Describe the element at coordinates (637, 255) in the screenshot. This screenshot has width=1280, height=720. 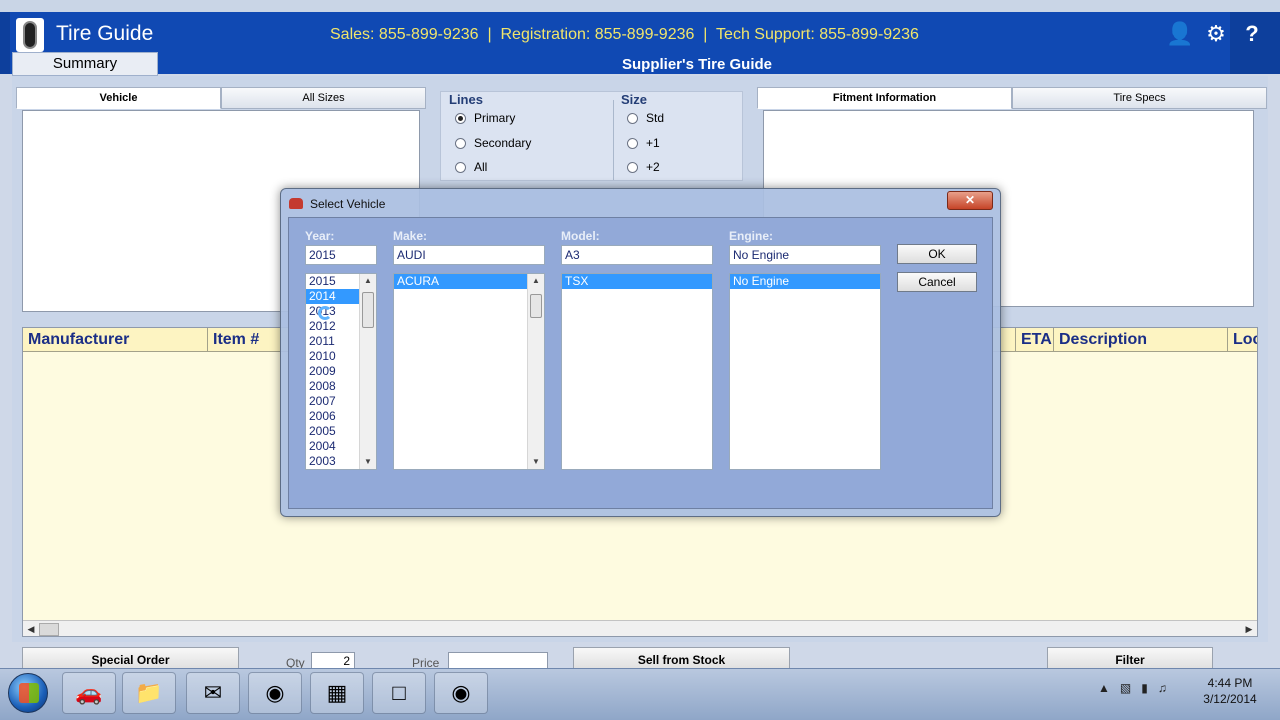
I see `model-field: A3` at that location.